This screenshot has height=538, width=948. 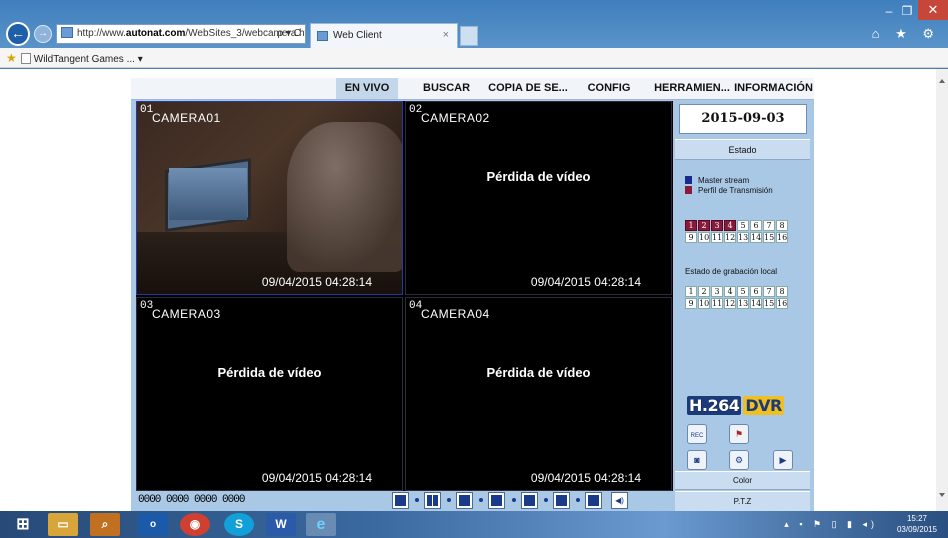 What do you see at coordinates (269, 198) in the screenshot?
I see `camera-view-1: 01 CAMERA01 09/04/2015 04:28:14` at bounding box center [269, 198].